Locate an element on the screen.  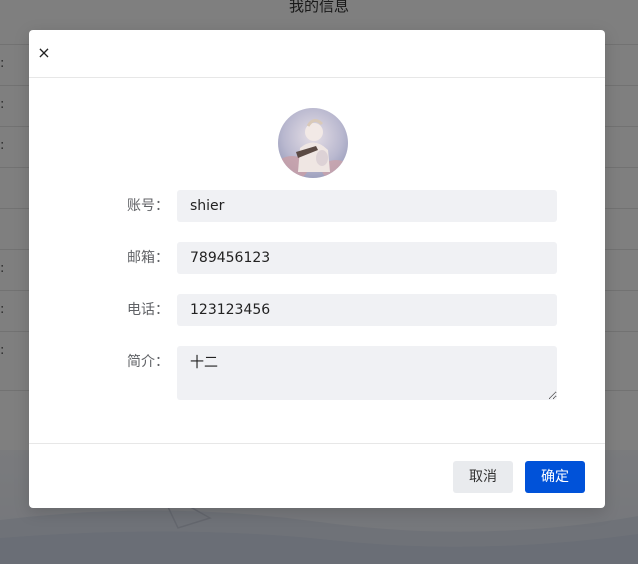
intro-label: 简介： is located at coordinates (148, 362).